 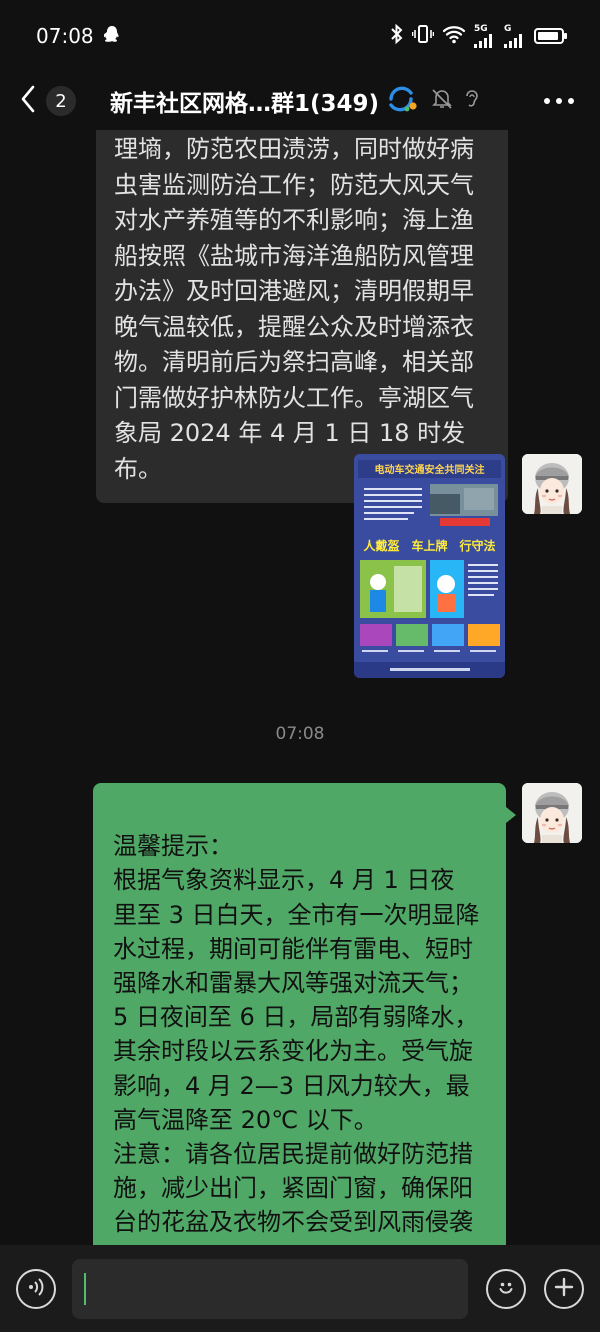 I want to click on message-input, so click(x=270, y=1288).